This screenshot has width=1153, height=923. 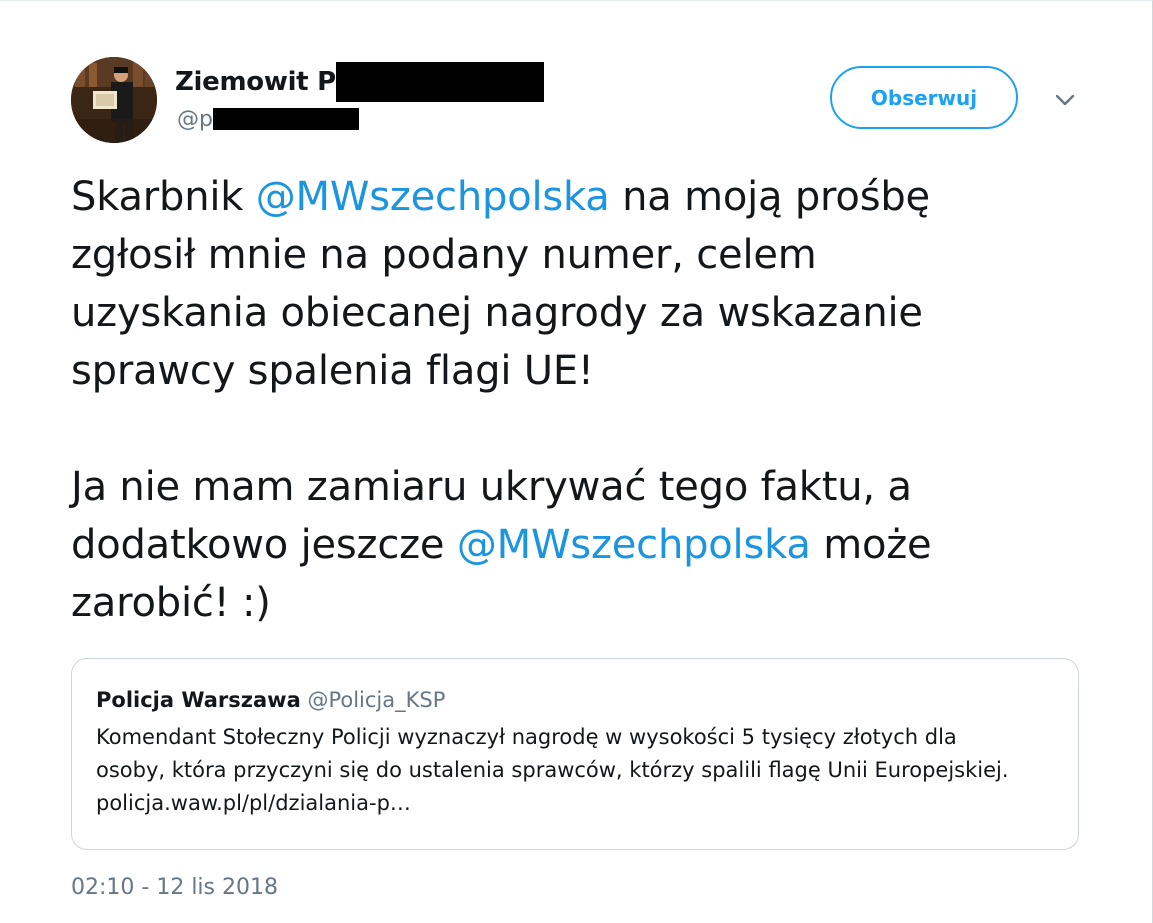 What do you see at coordinates (171, 603) in the screenshot?
I see `tweet-line: zarobić! :)` at bounding box center [171, 603].